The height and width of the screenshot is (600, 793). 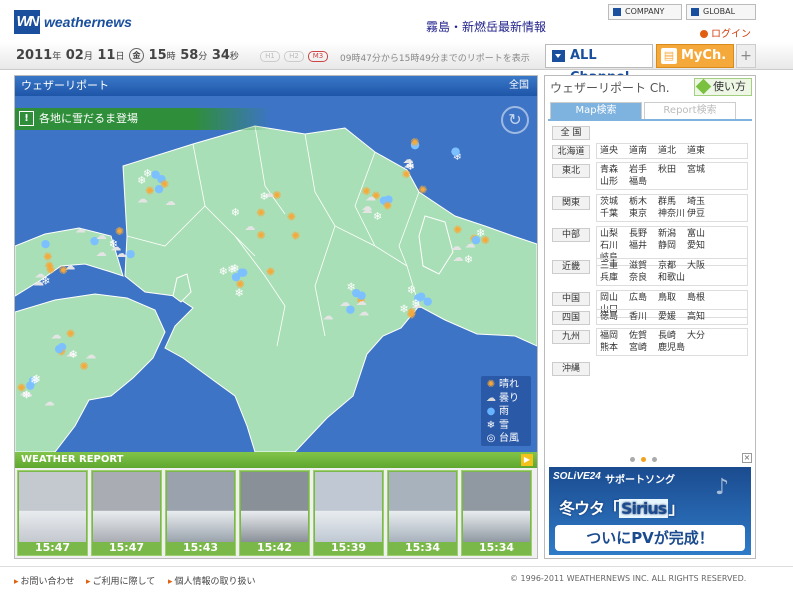 I want to click on prefecture-link: 長野, so click(x=643, y=234).